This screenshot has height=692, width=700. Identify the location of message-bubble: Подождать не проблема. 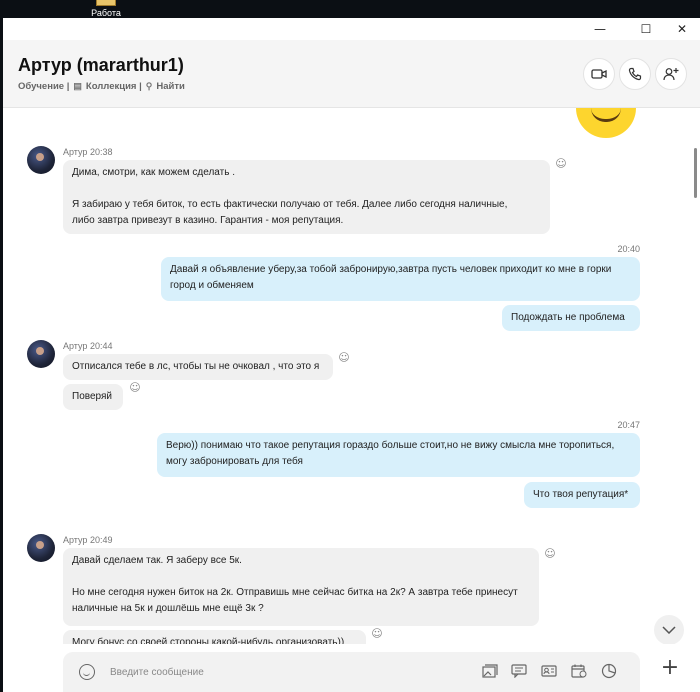
(571, 318).